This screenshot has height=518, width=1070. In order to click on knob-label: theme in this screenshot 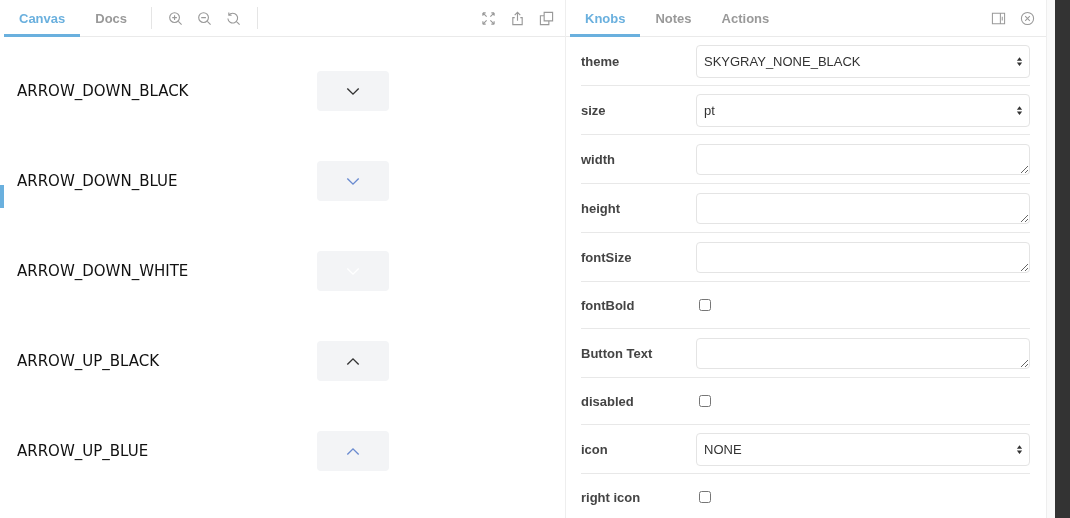, I will do `click(601, 61)`.